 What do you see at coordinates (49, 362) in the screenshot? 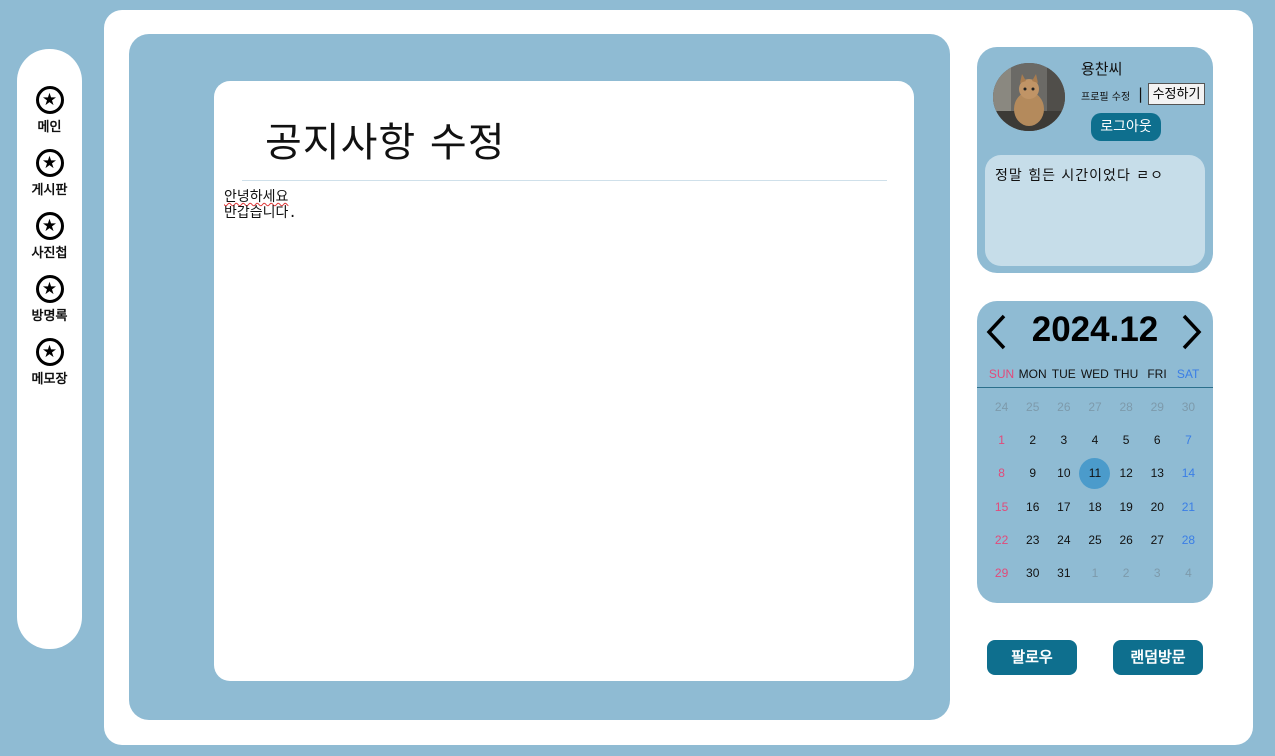
I see `nav-item-memo: ★ 메모장` at bounding box center [49, 362].